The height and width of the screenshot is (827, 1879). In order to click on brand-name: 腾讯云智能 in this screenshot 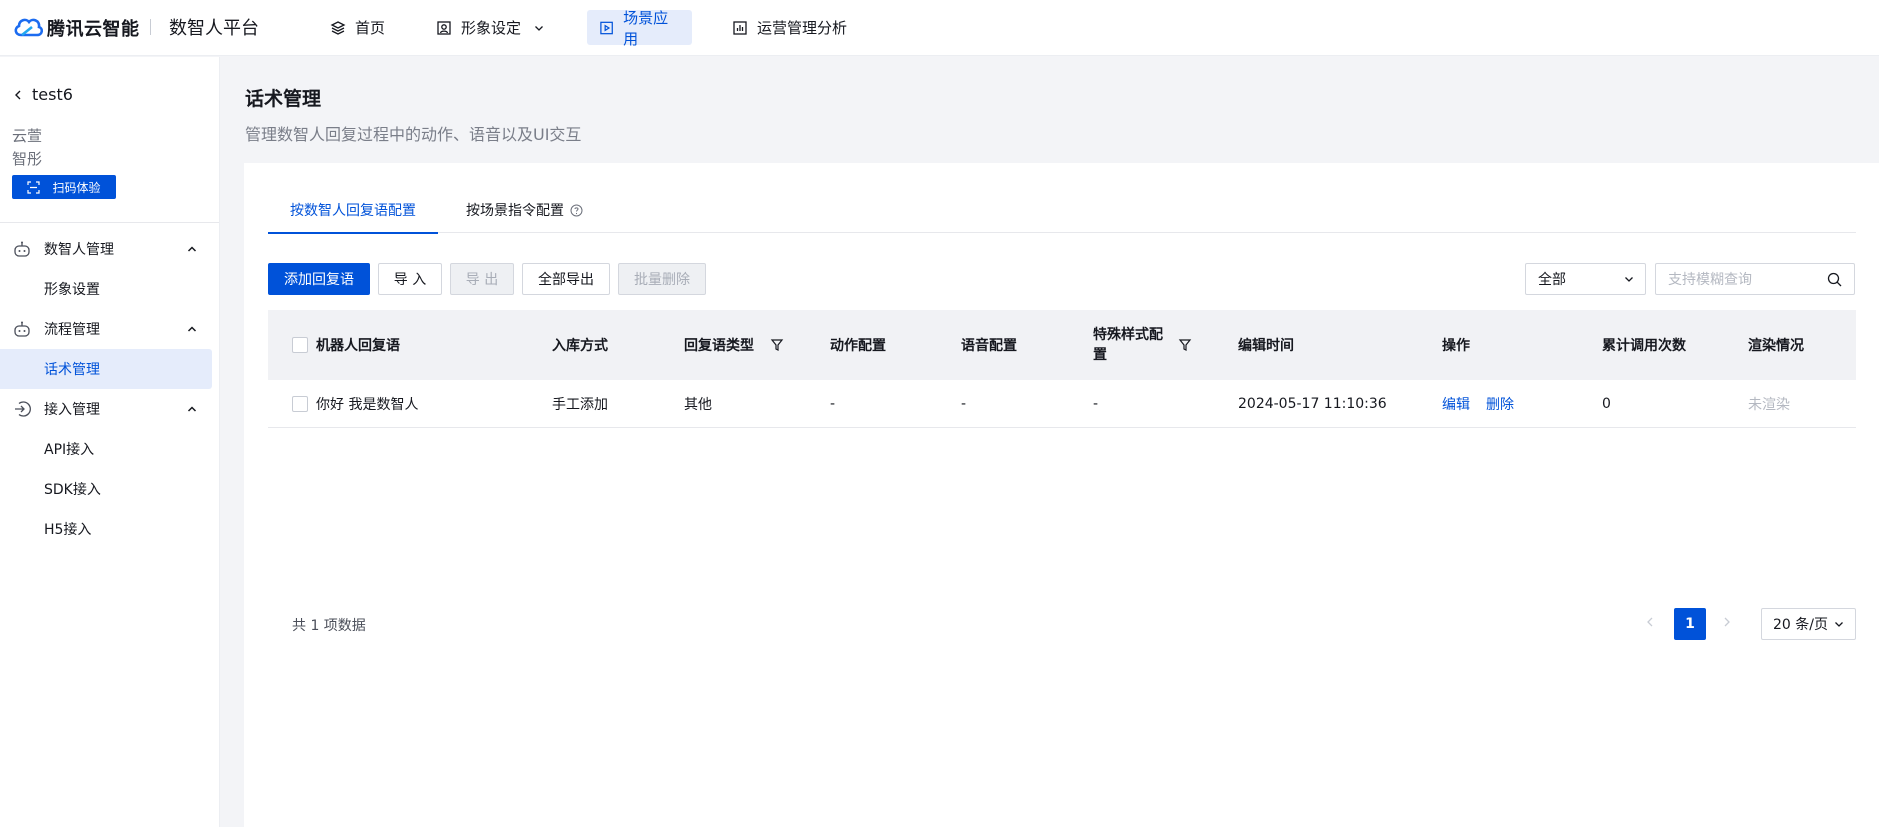, I will do `click(93, 29)`.